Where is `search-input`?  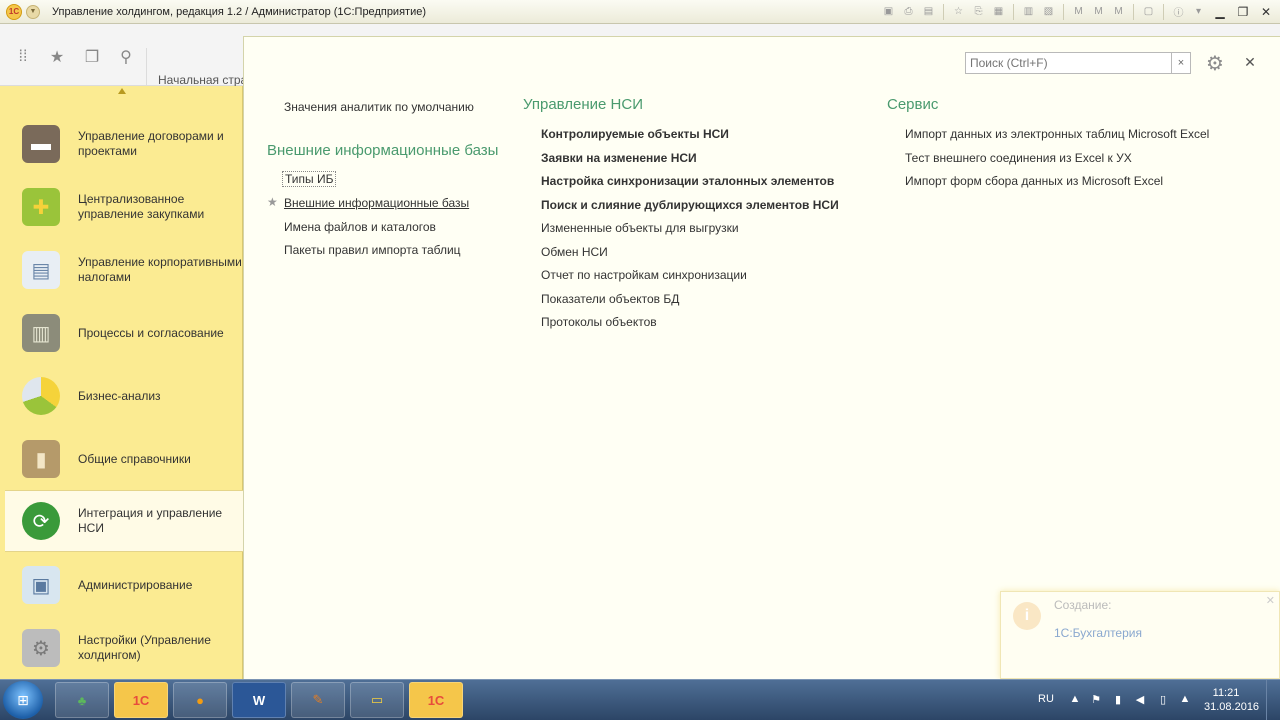 search-input is located at coordinates (1068, 63).